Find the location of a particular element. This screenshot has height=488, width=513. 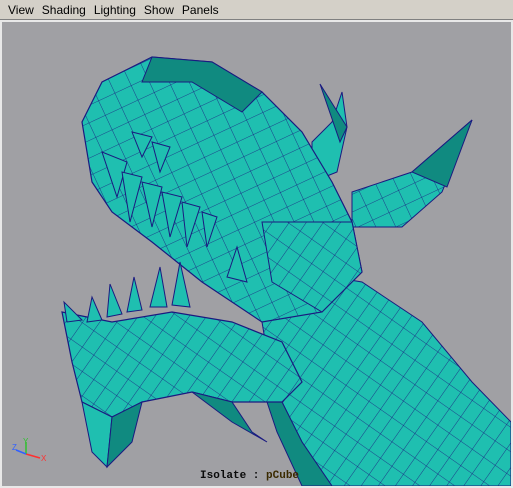

z-axis-label: Z is located at coordinates (14, 447).